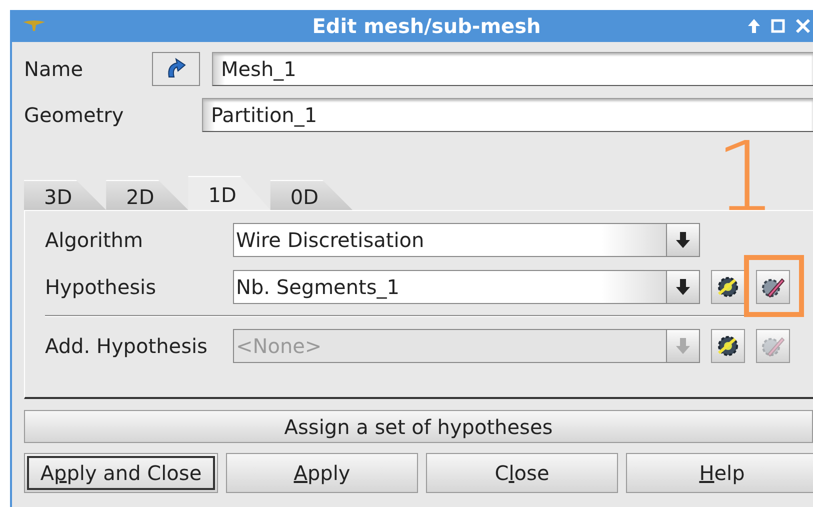 This screenshot has height=507, width=813. Describe the element at coordinates (426, 26) in the screenshot. I see `window-title: Edit mesh/sub-mesh` at that location.